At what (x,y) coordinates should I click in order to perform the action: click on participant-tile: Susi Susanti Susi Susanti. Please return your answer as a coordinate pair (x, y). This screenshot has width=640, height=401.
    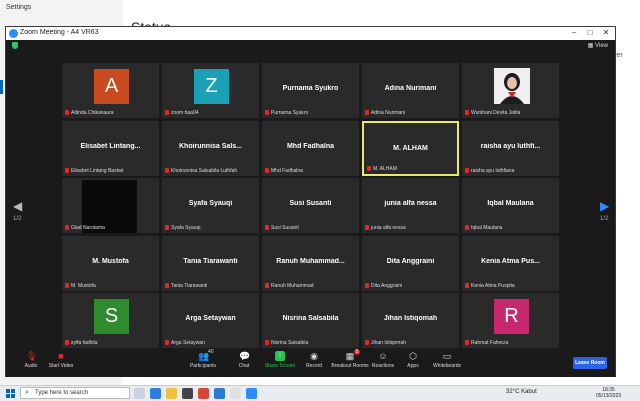
    Looking at the image, I should click on (310, 205).